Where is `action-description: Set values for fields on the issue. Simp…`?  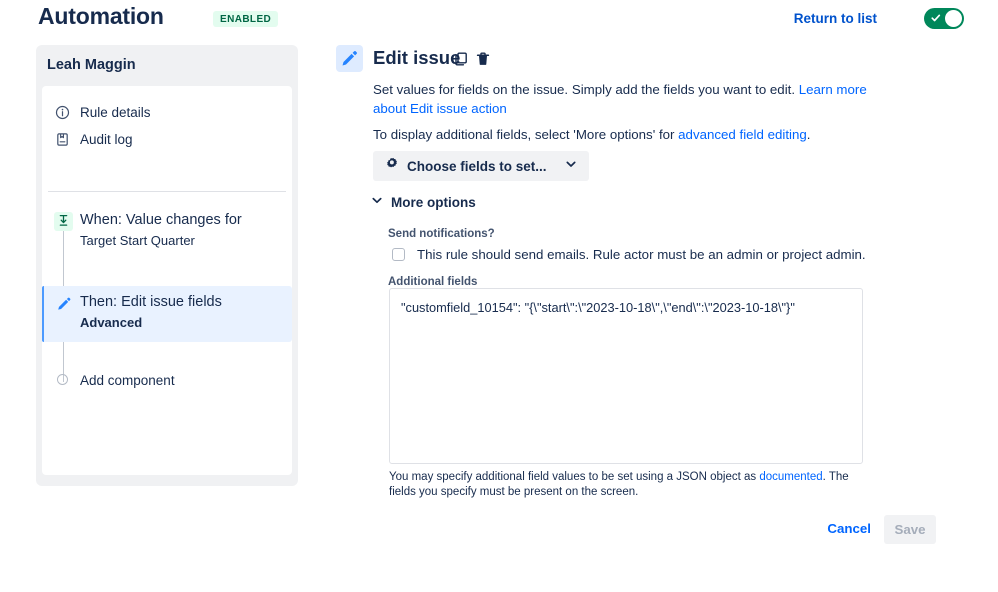 action-description: Set values for fields on the issue. Simp… is located at coordinates (637, 99).